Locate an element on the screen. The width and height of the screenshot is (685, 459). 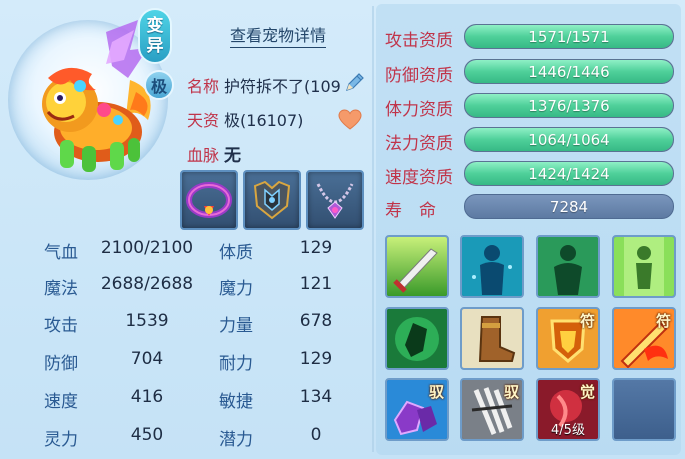
stat-value: 2688/2688 is located at coordinates (147, 284).